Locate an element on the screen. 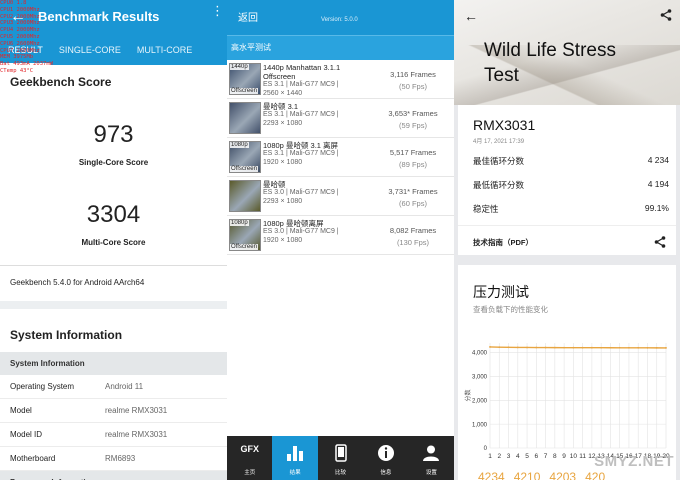  lowest-loop-label: 最低循环分数 is located at coordinates (499, 185).